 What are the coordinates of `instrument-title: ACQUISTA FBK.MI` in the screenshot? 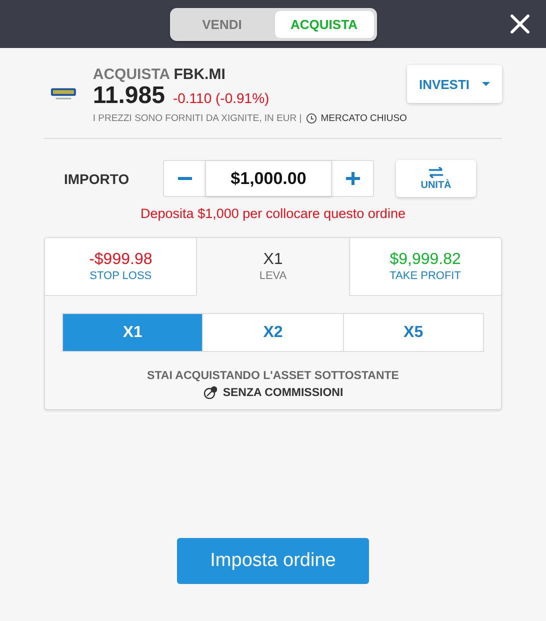 It's located at (159, 74).